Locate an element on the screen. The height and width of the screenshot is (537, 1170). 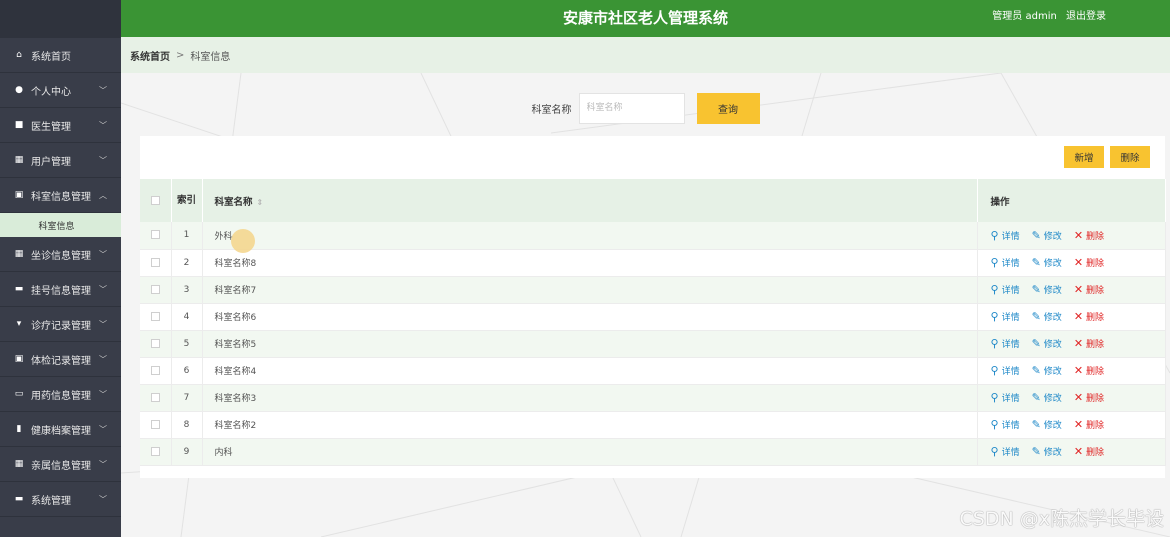
logout-link: 退出登录 is located at coordinates (1086, 16).